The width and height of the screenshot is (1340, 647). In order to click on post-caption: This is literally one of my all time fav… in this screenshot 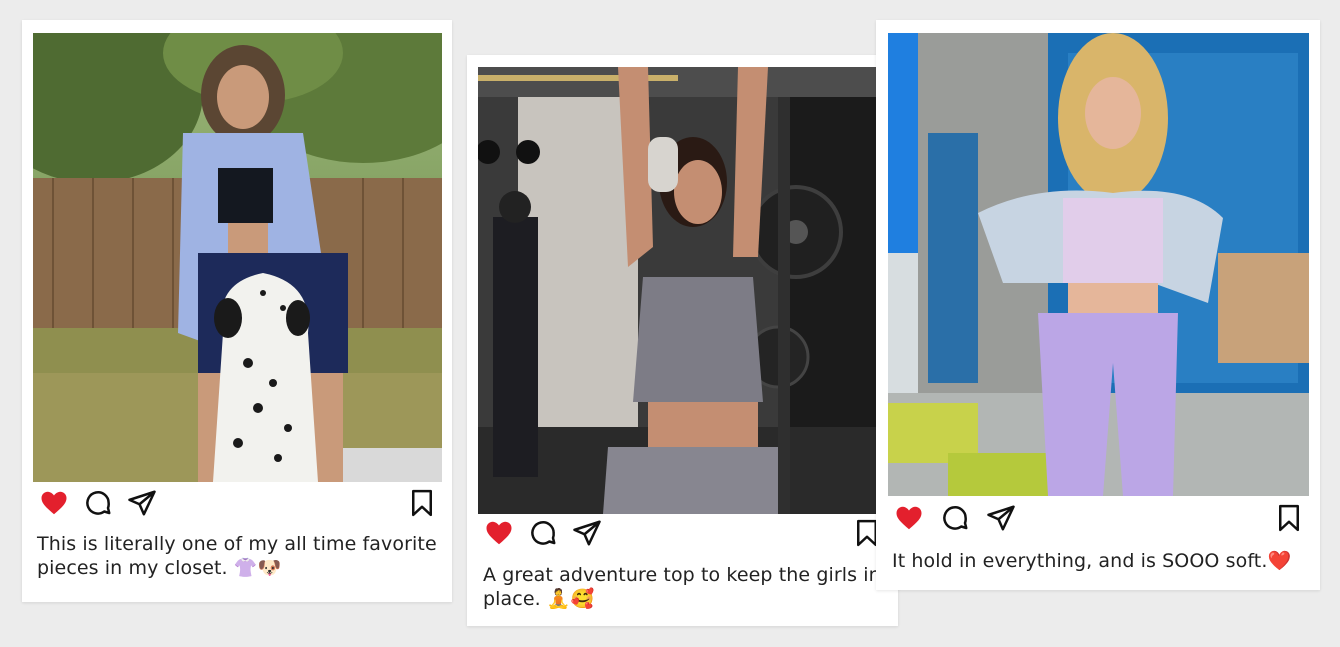, I will do `click(237, 556)`.